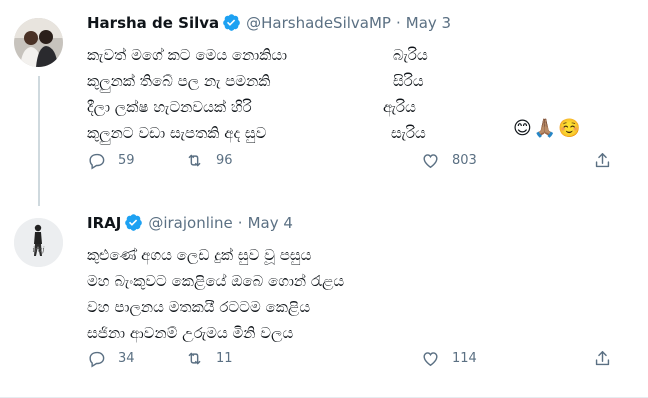 Image resolution: width=648 pixels, height=398 pixels. What do you see at coordinates (408, 81) in the screenshot?
I see `line-rhyme: සිරිය` at bounding box center [408, 81].